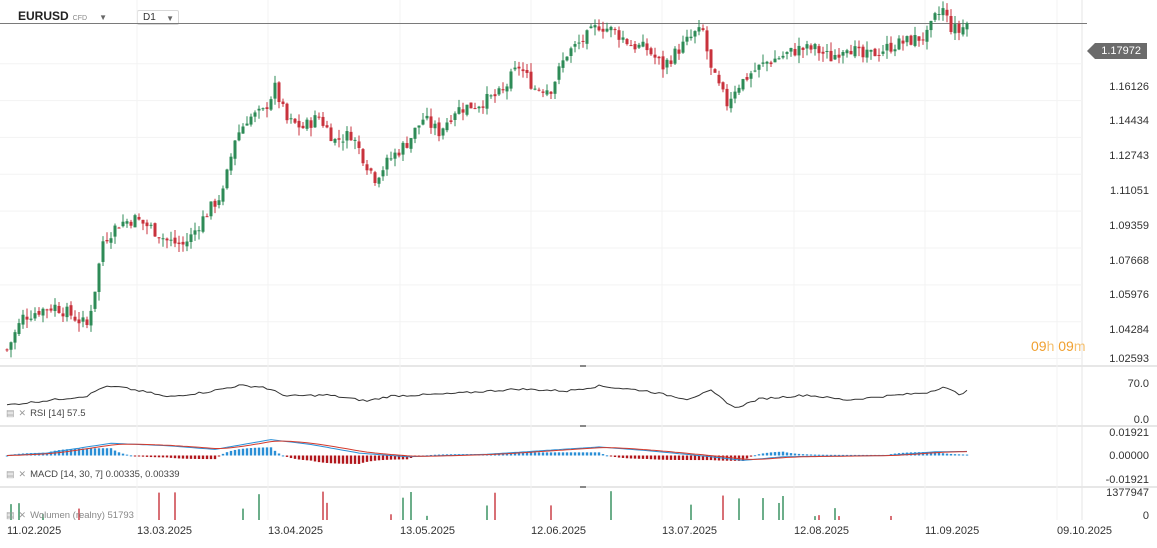 Image resolution: width=1157 pixels, height=548 pixels. Describe the element at coordinates (70, 515) in the screenshot. I see `volume-legend: ▤ ✕ Wolumen (realny) 51793` at that location.